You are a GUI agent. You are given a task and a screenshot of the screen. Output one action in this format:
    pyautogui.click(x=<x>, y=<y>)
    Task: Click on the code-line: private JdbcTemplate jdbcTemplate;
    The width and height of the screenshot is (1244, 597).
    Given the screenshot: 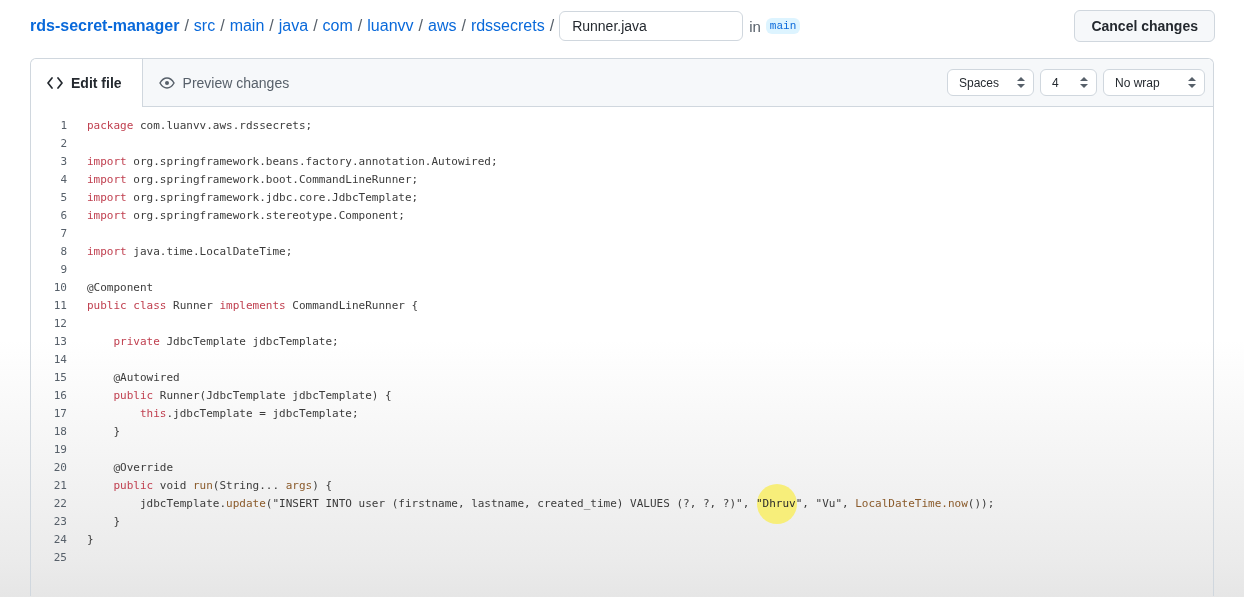 What is the action you would take?
    pyautogui.click(x=225, y=341)
    